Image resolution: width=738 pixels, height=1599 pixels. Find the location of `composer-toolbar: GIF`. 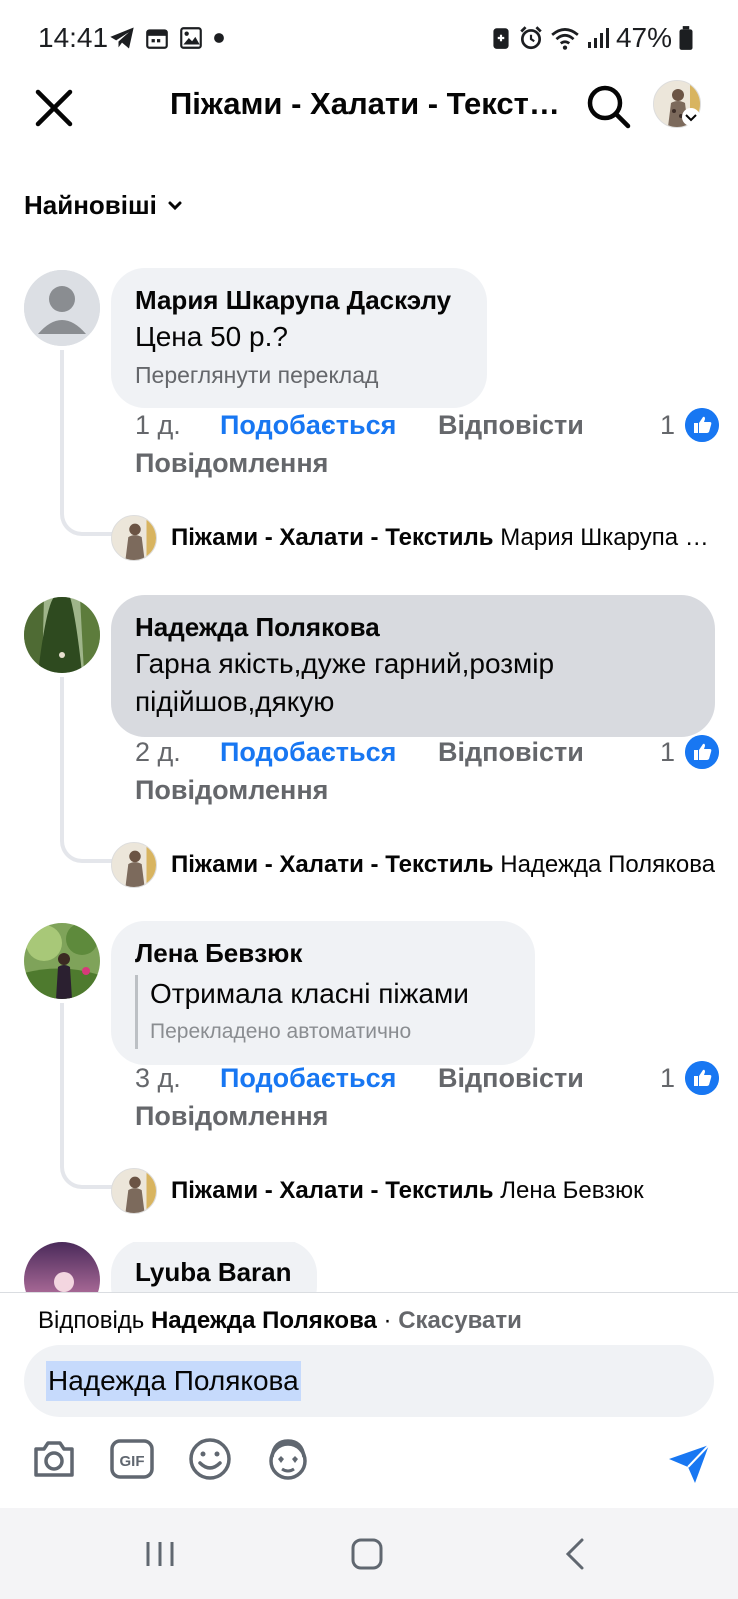

composer-toolbar: GIF is located at coordinates (369, 1465).